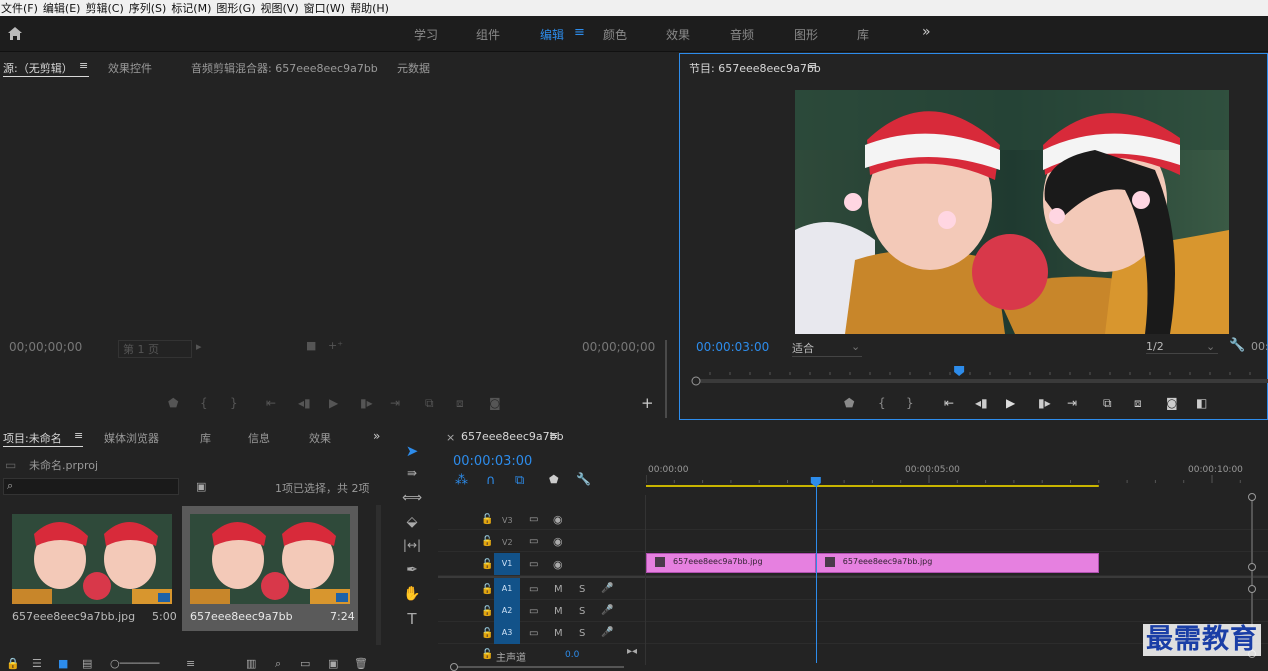 The height and width of the screenshot is (671, 1268). Describe the element at coordinates (1044, 403) in the screenshot. I see `program-step-forward-icon: ▮▸` at that location.